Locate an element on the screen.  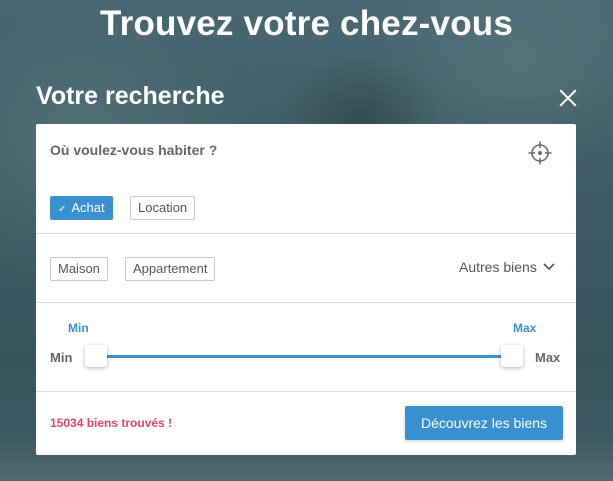
transaction-chip-achat: ✓ Achat is located at coordinates (81, 208).